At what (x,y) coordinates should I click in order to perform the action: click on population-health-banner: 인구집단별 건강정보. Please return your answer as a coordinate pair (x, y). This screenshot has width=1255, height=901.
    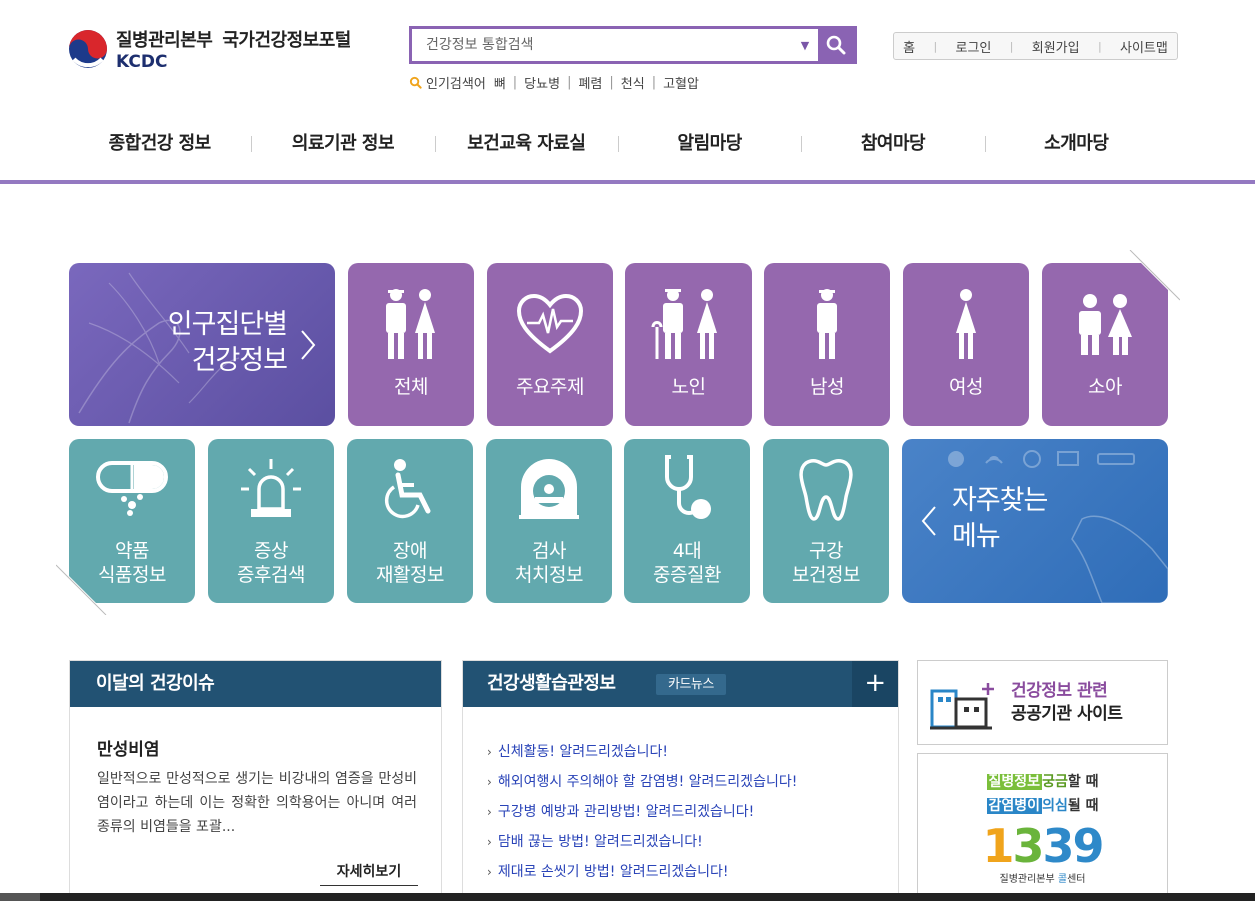
    Looking at the image, I should click on (202, 344).